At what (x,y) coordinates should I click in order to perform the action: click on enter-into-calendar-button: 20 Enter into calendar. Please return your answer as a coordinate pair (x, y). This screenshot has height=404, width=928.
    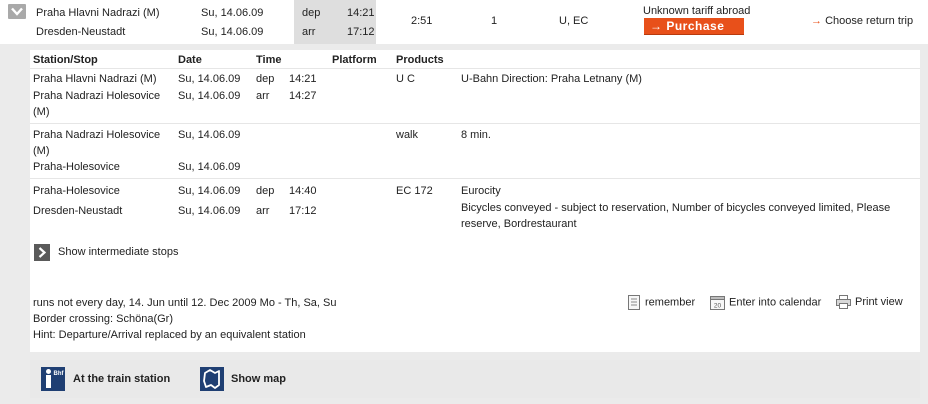
    Looking at the image, I should click on (765, 303).